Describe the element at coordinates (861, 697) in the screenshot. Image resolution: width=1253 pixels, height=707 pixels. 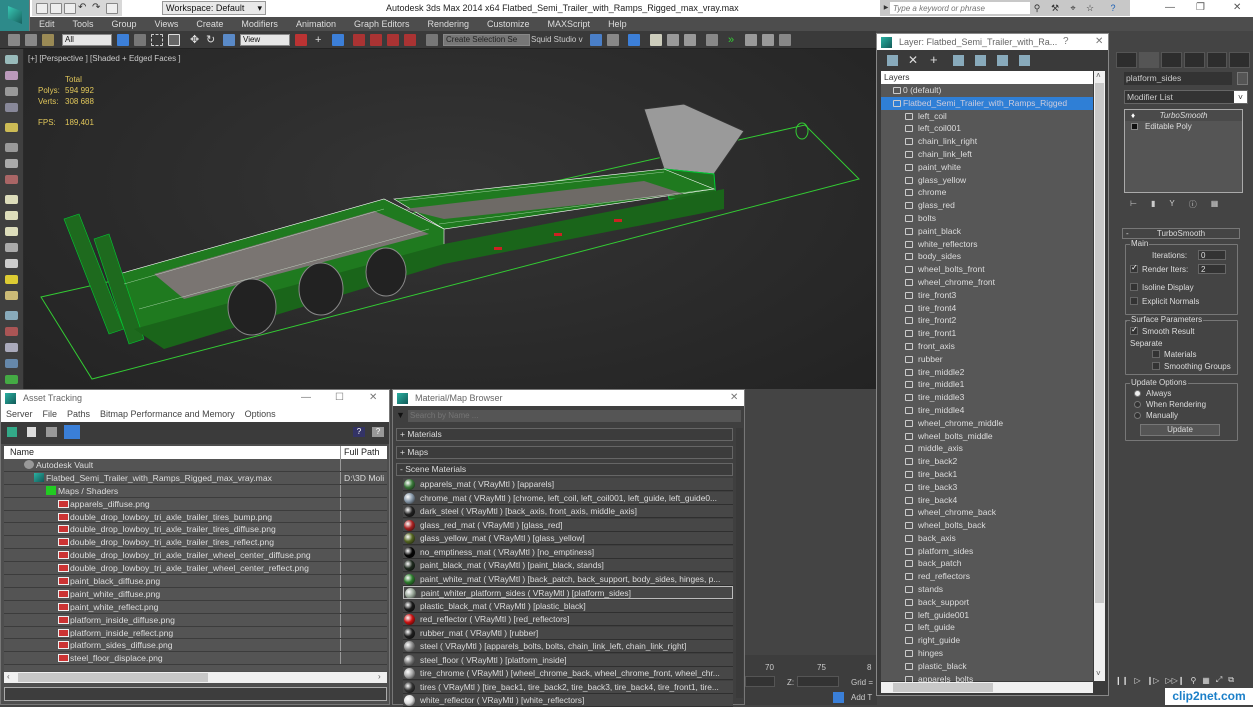
I see `add-time-tag-label: Add T` at that location.